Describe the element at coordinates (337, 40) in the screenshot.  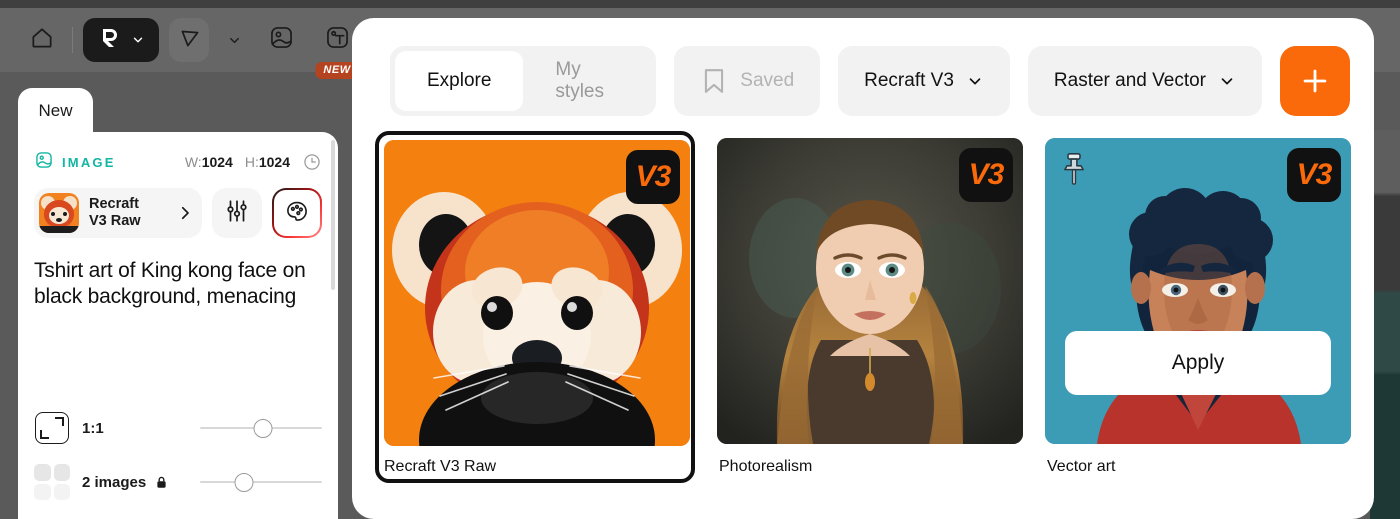
I see `text-tool-icon` at that location.